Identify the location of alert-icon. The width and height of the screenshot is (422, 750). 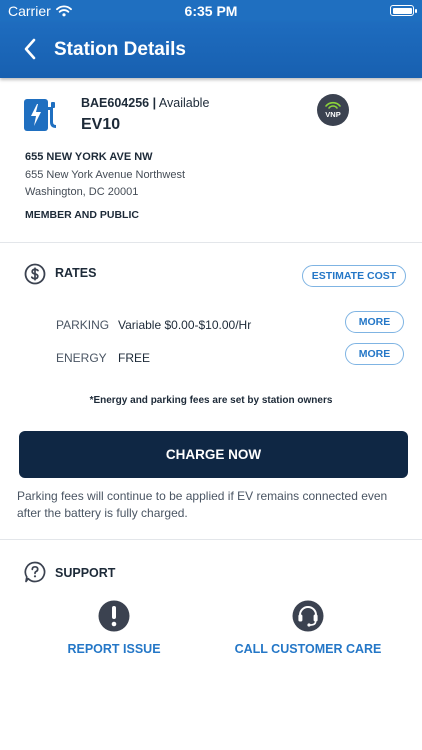
(114, 616).